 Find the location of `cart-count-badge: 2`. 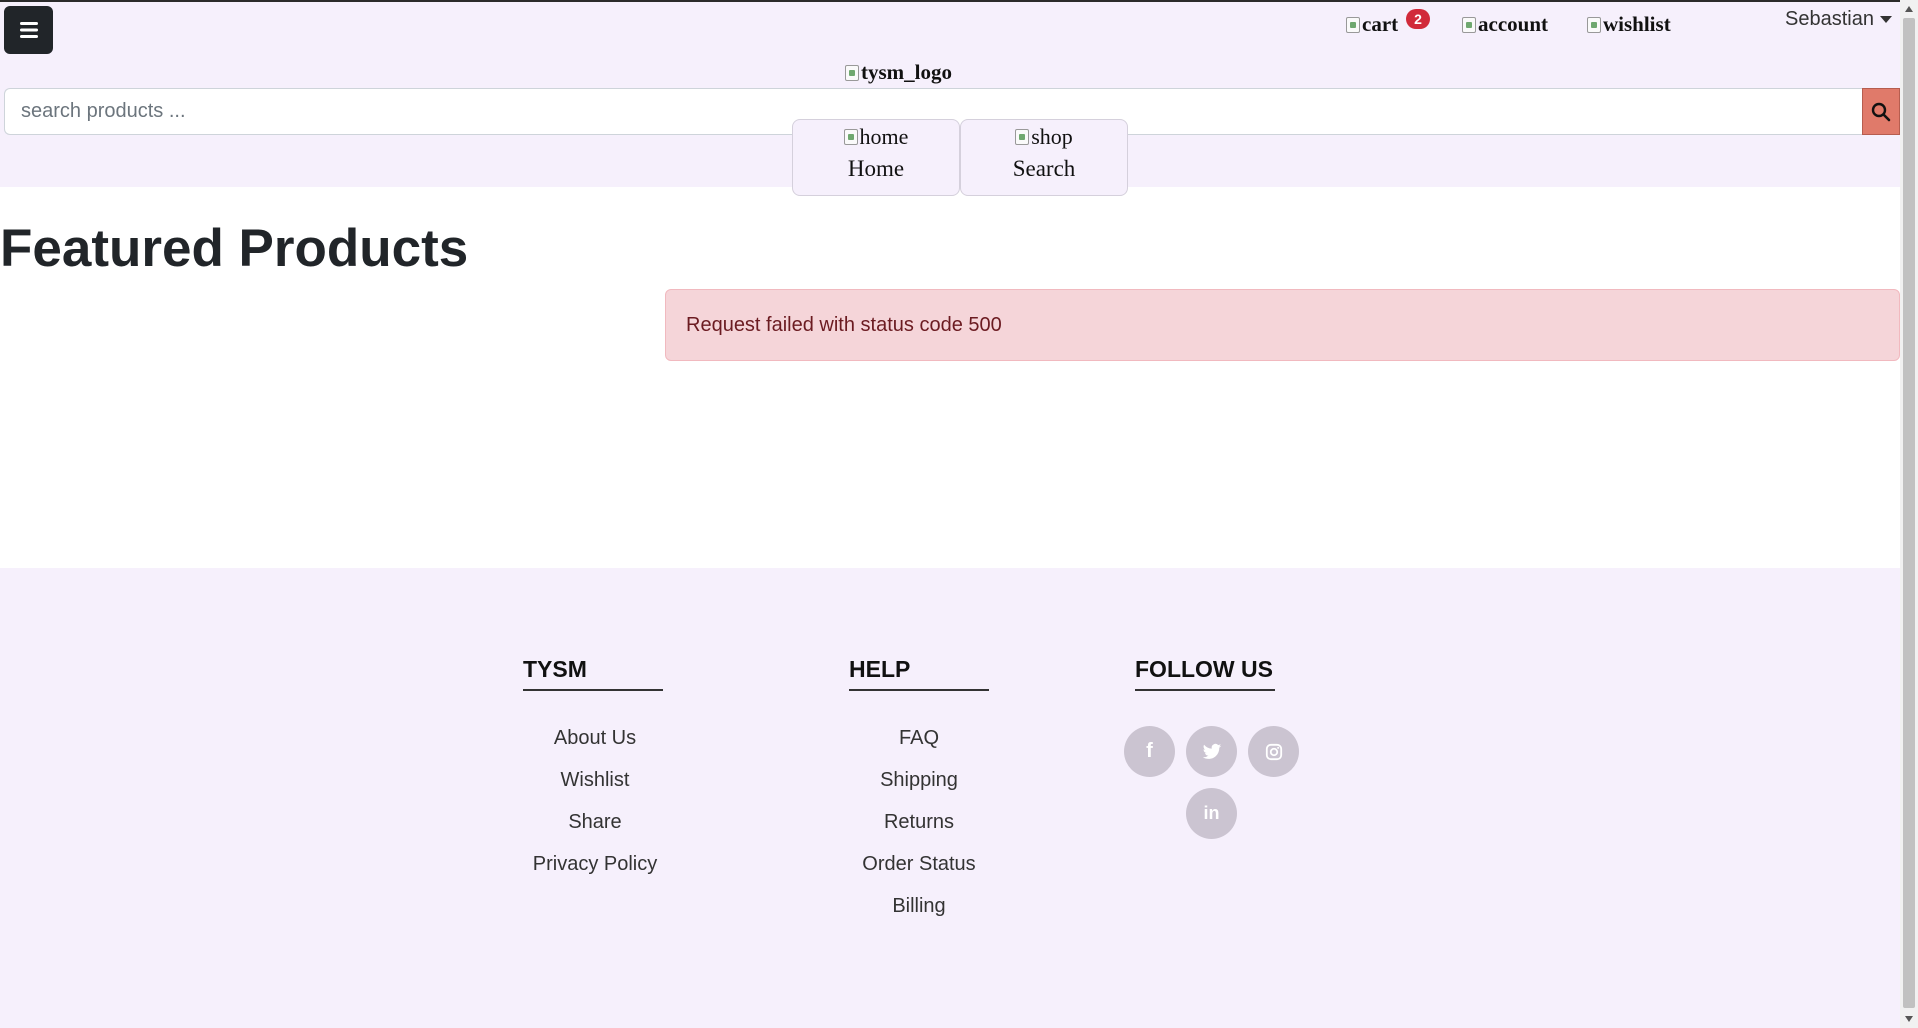

cart-count-badge: 2 is located at coordinates (1418, 18).